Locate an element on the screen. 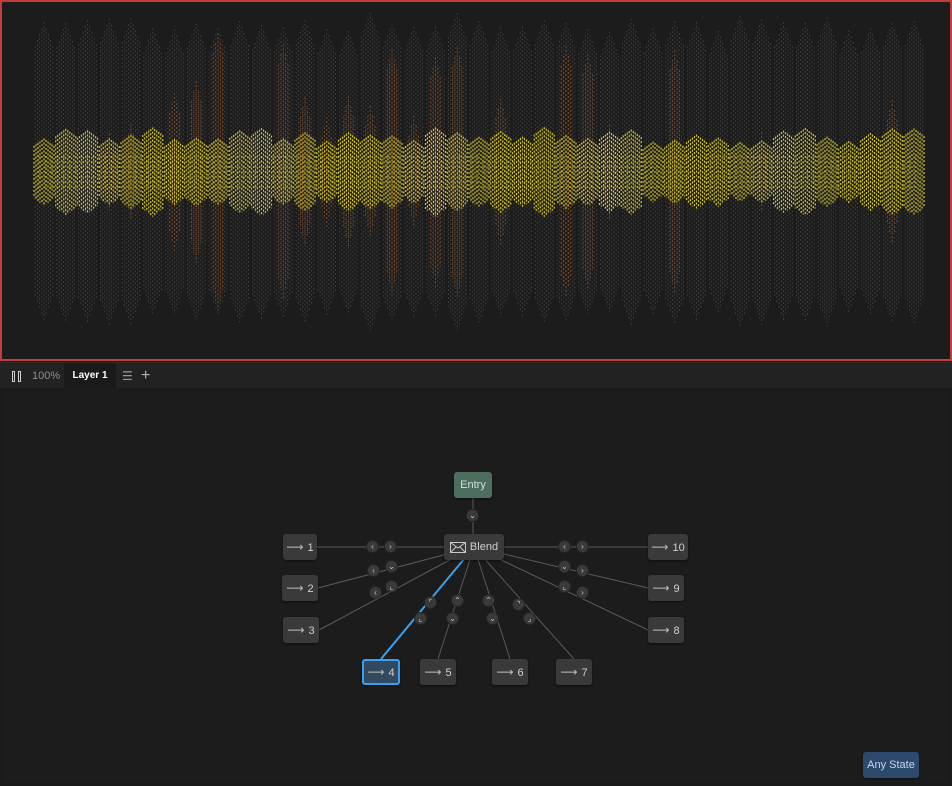  state-label: 7 is located at coordinates (584, 673).